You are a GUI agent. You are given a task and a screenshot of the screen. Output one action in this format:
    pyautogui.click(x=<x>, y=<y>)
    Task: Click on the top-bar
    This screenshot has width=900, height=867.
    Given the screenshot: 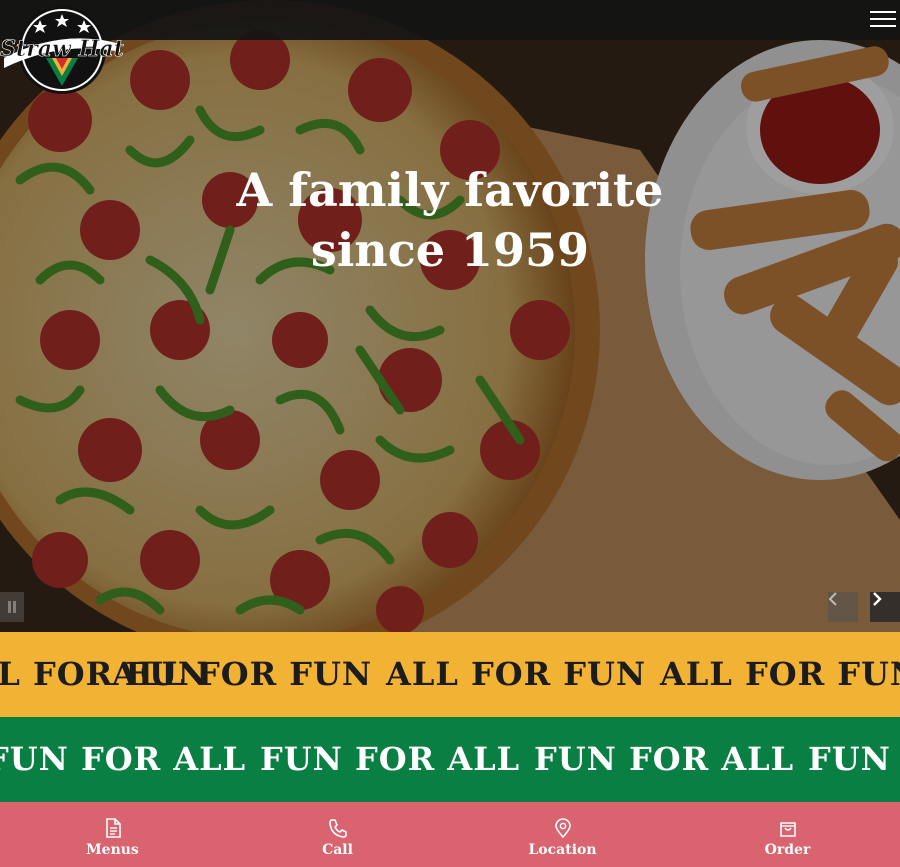 What is the action you would take?
    pyautogui.click(x=450, y=20)
    